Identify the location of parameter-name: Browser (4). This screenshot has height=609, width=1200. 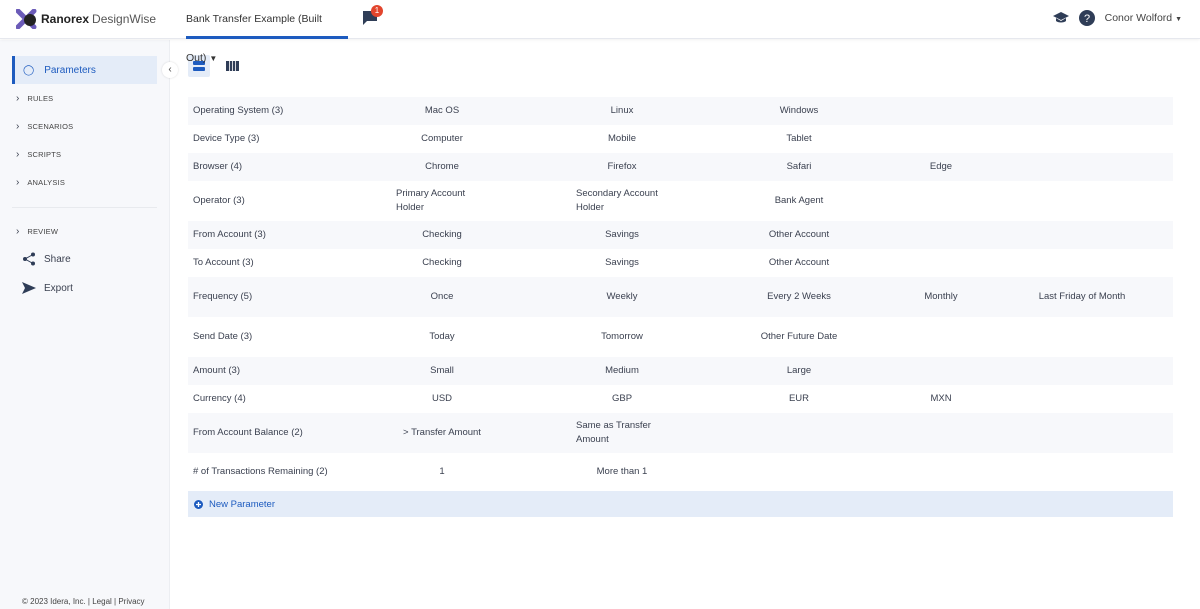
(268, 167).